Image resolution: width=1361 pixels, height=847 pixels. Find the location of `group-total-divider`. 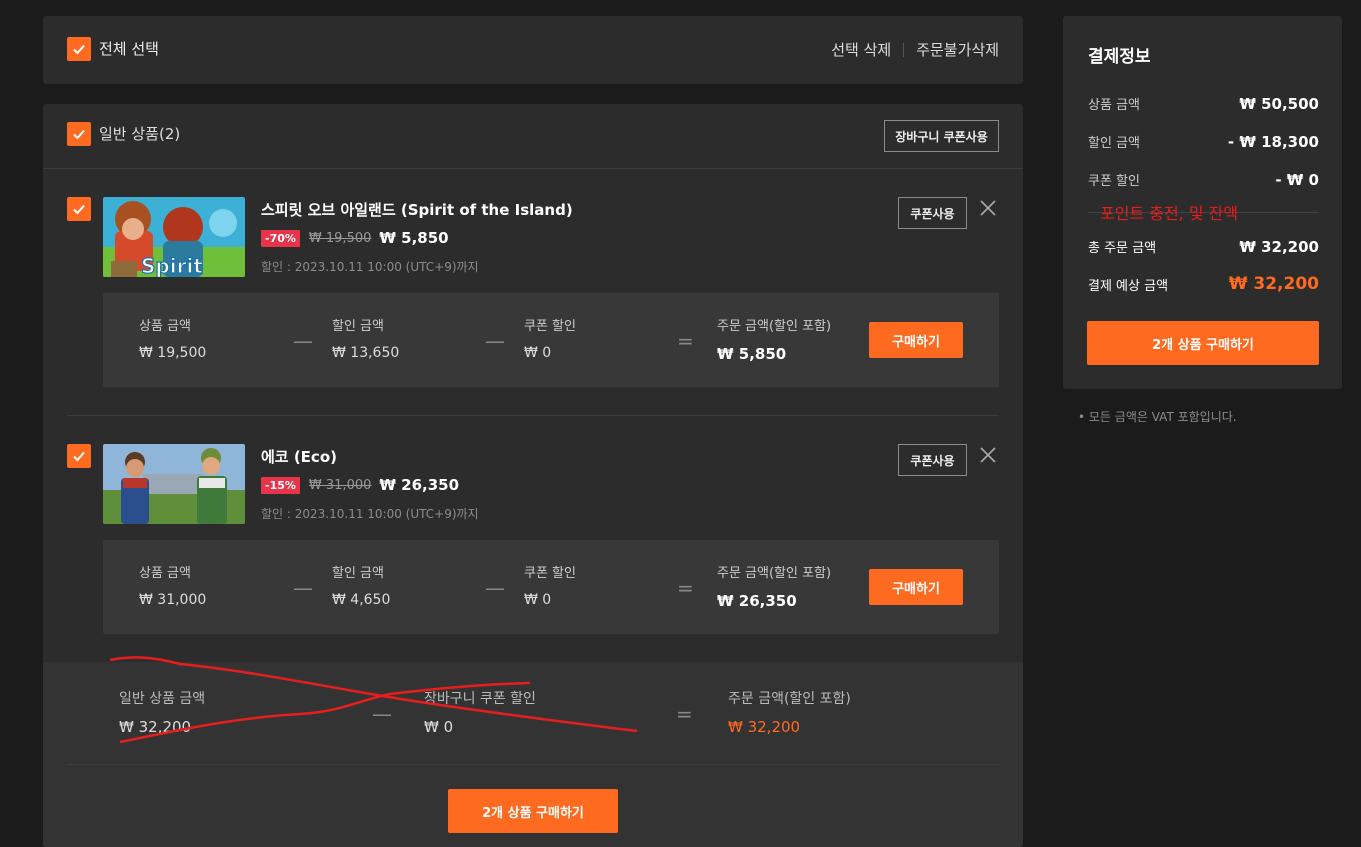

group-total-divider is located at coordinates (533, 764).